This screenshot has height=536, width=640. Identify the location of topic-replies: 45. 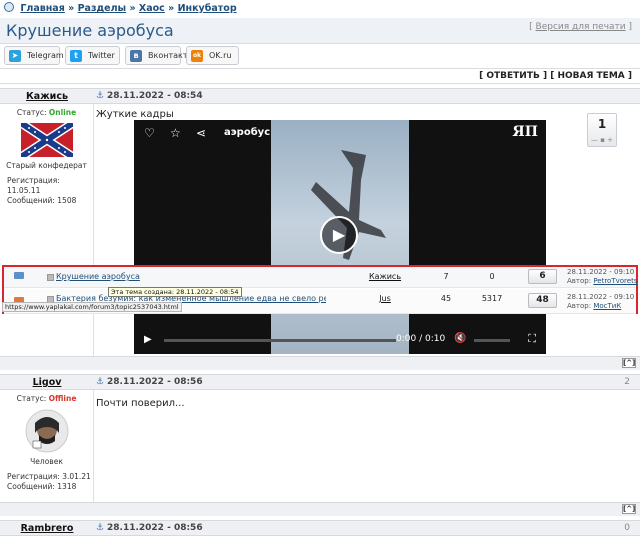
(446, 298).